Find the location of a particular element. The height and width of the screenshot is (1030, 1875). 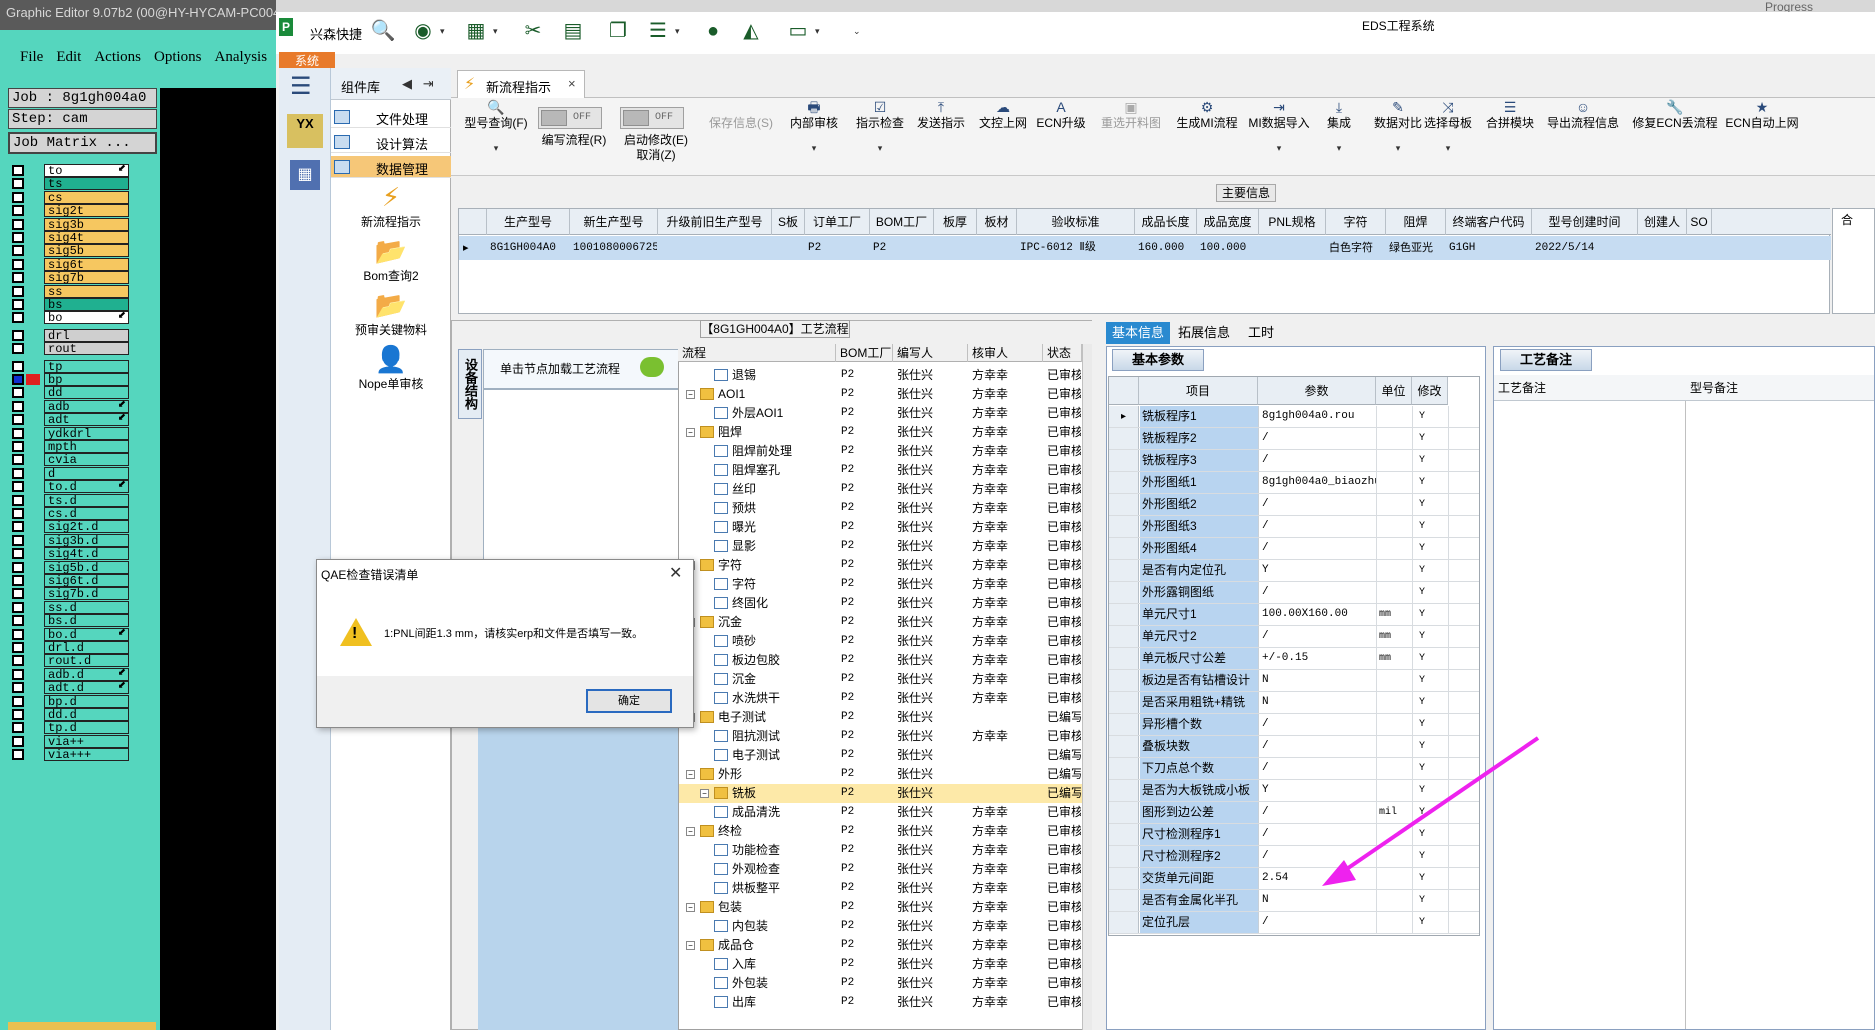

toolbar-button: ⚙ 生成MI流程 is located at coordinates (1207, 115).